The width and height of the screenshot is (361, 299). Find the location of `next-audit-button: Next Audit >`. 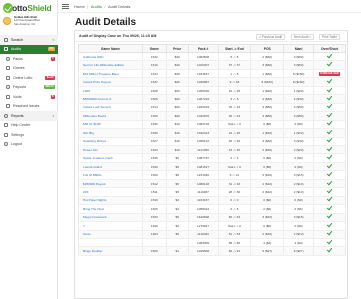

next-audit-button: Next Audit > is located at coordinates (303, 36).